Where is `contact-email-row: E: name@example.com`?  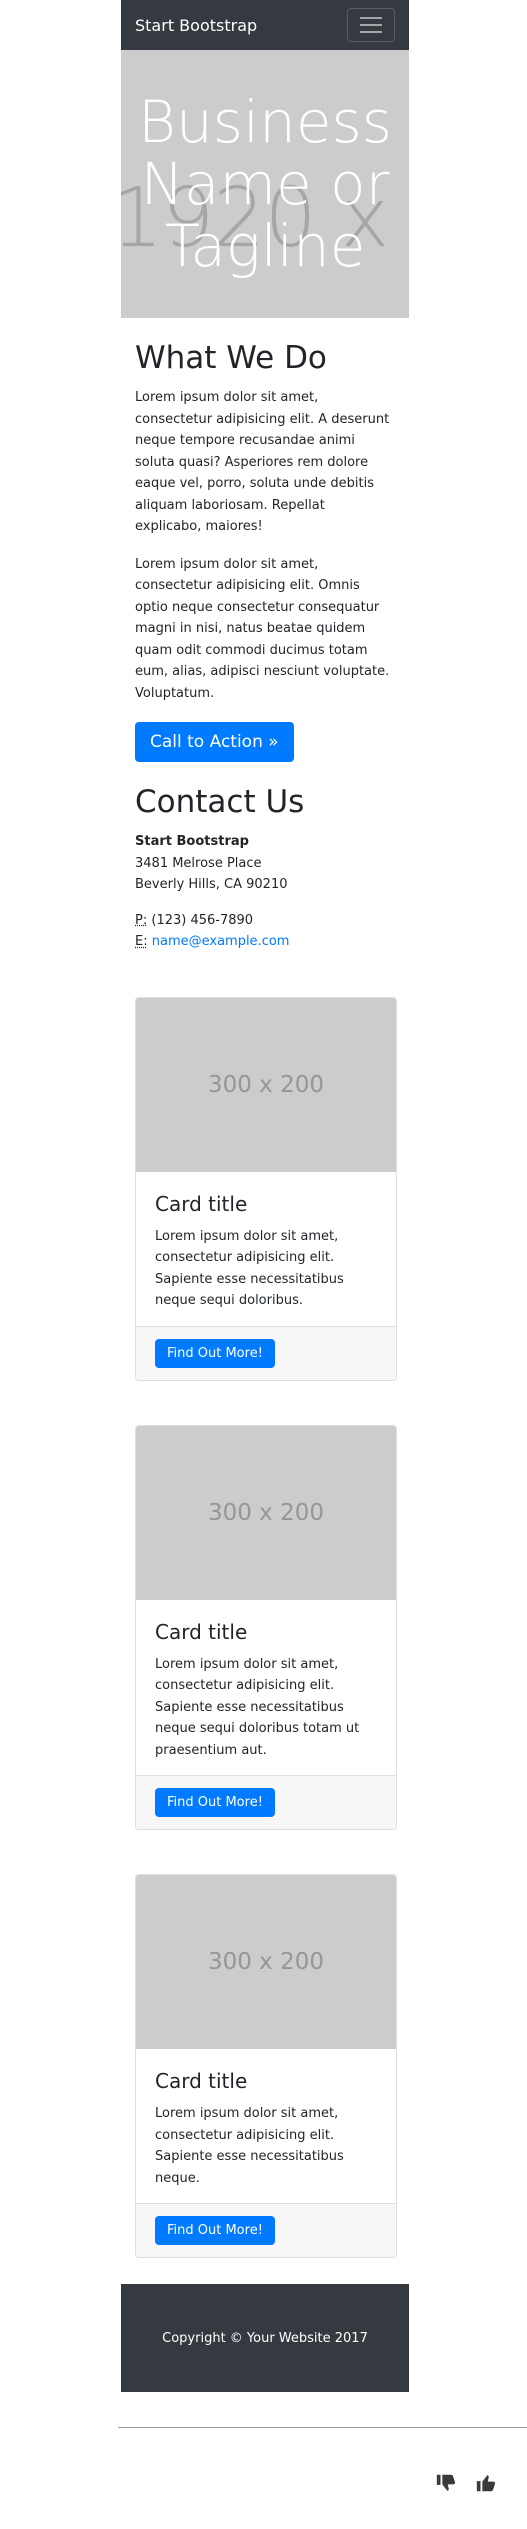 contact-email-row: E: name@example.com is located at coordinates (265, 942).